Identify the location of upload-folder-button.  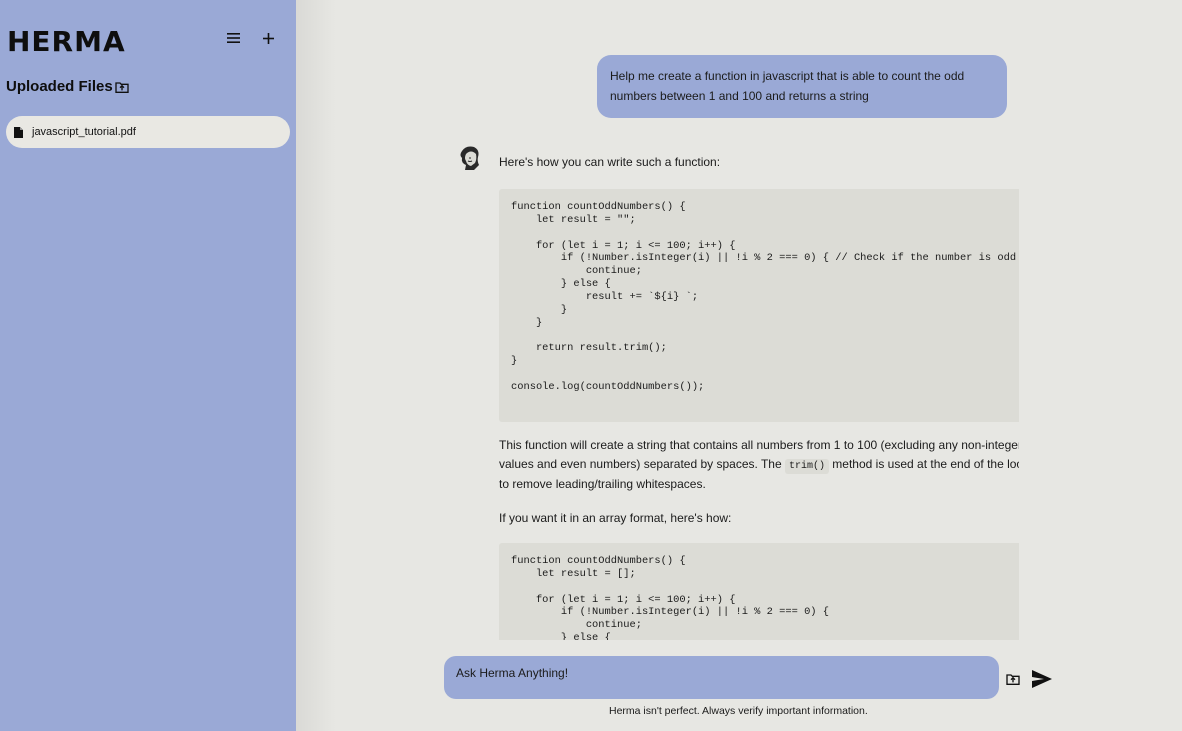
(124, 89).